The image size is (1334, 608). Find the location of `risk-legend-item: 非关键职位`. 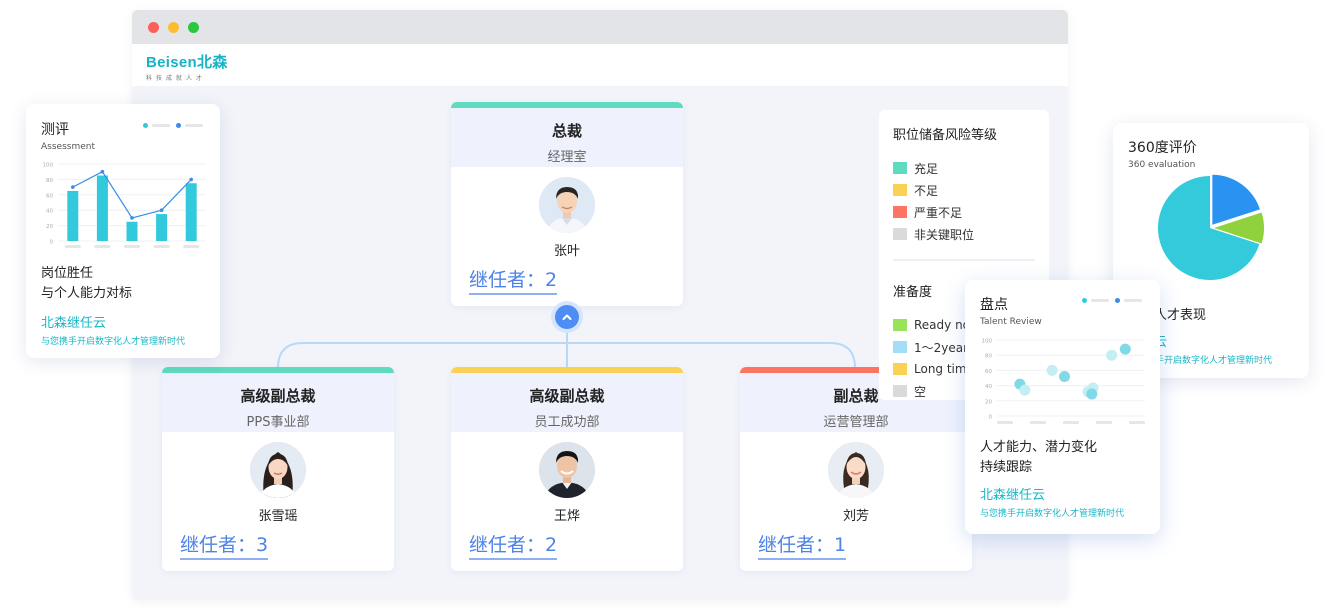

risk-legend-item: 非关键职位 is located at coordinates (964, 234).